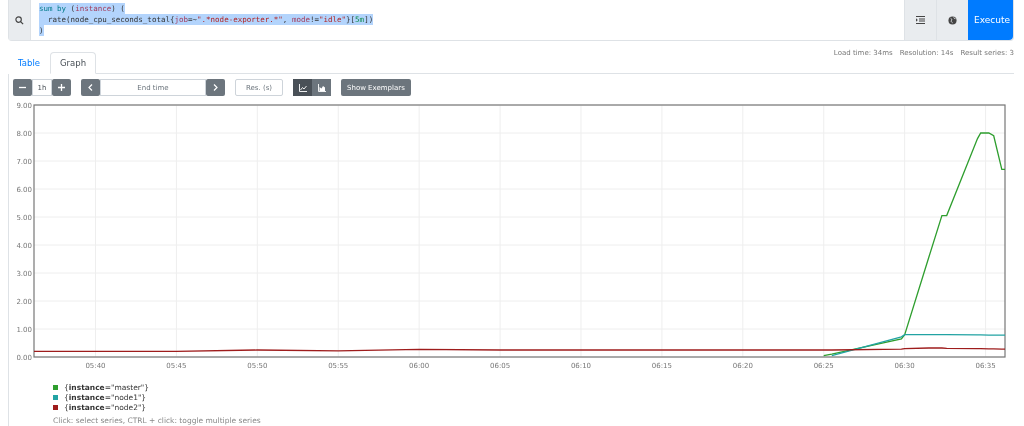 Image resolution: width=1024 pixels, height=426 pixels. What do you see at coordinates (19, 20) in the screenshot?
I see `search-icon` at bounding box center [19, 20].